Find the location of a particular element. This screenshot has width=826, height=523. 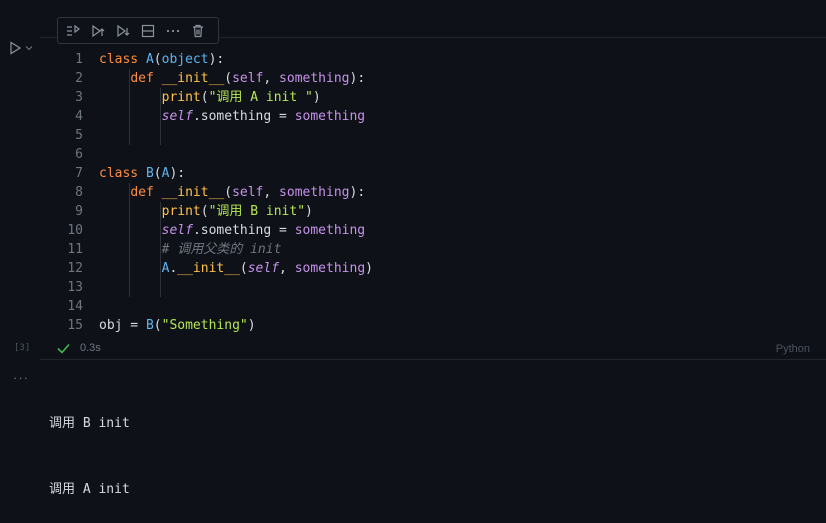

output-menu-icon: ··· is located at coordinates (21, 377).